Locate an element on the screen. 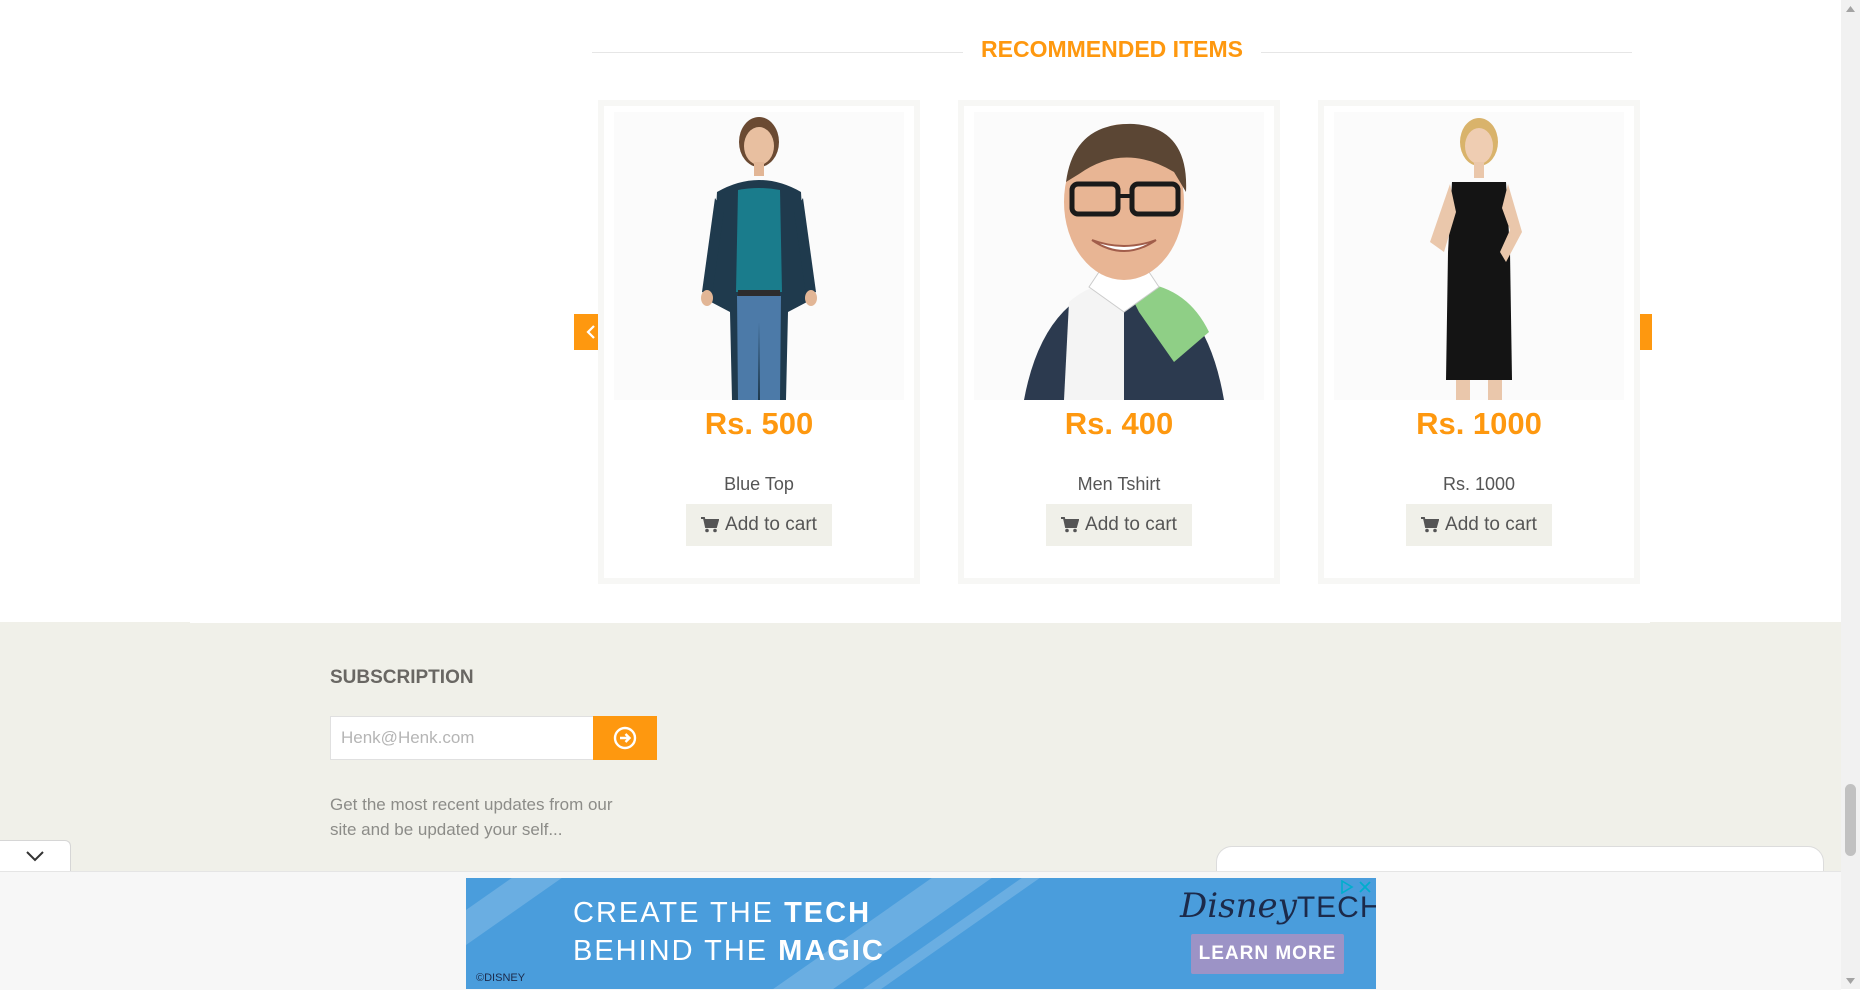  scroll-up-button is located at coordinates (1850, 8).